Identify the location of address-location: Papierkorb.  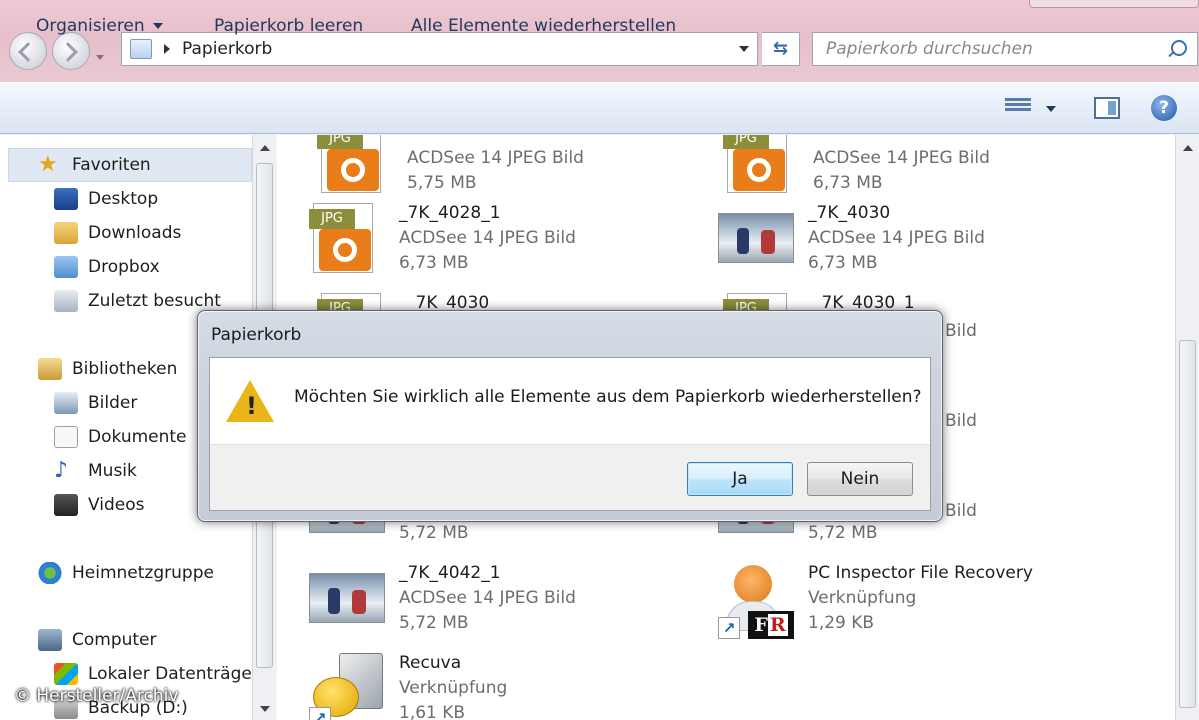
(227, 49).